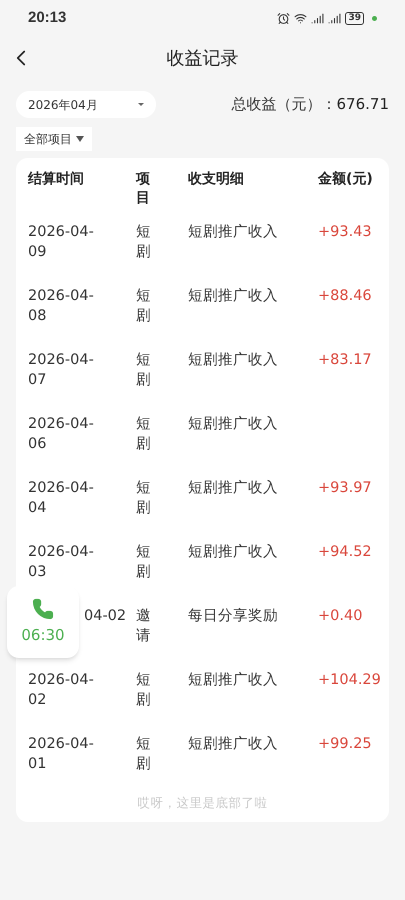 Image resolution: width=405 pixels, height=900 pixels. Describe the element at coordinates (54, 139) in the screenshot. I see `project-dropdown: 全部项目` at that location.